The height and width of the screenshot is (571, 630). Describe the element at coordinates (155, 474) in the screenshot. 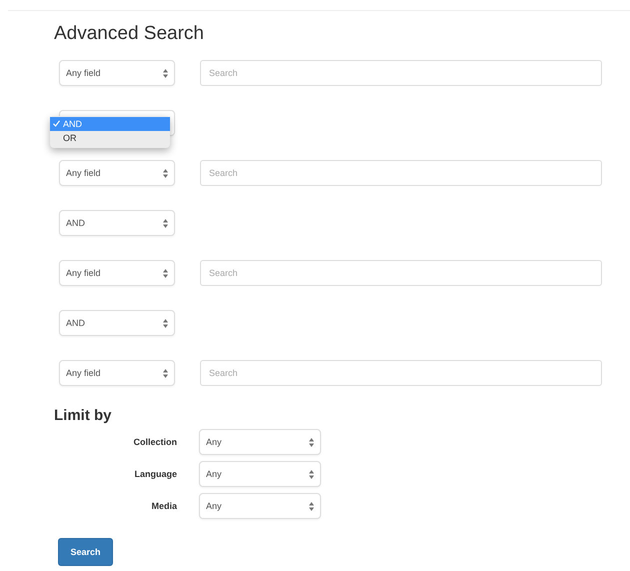

I see `filter-label: Language` at that location.